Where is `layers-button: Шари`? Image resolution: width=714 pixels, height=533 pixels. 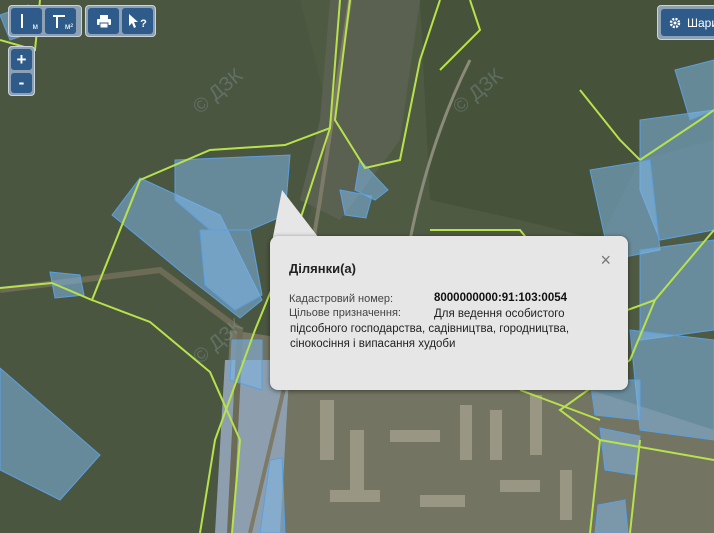 layers-button: Шари is located at coordinates (687, 22).